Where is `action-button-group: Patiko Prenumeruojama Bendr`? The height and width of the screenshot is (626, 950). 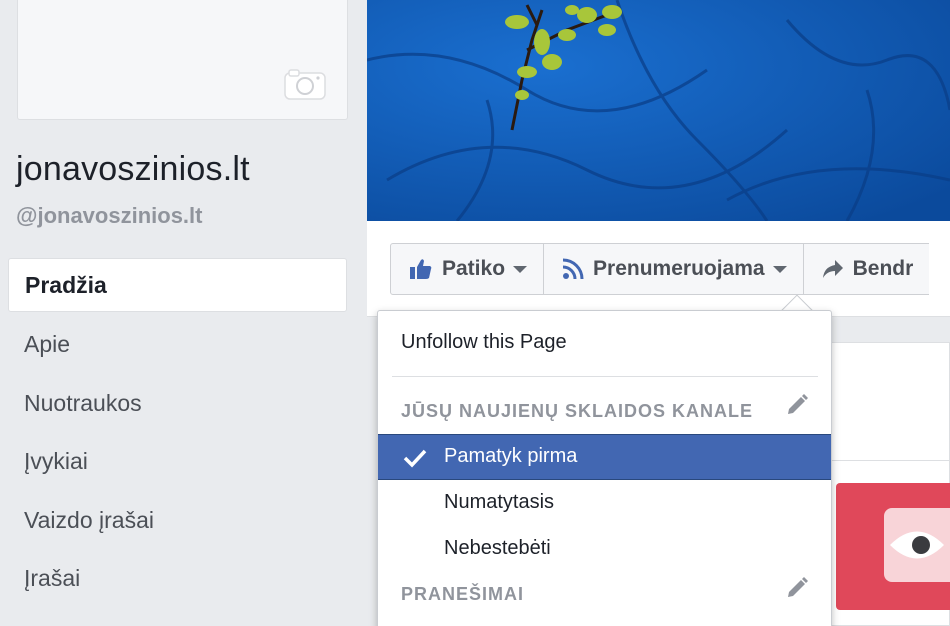 action-button-group: Patiko Prenumeruojama Bendr is located at coordinates (660, 269).